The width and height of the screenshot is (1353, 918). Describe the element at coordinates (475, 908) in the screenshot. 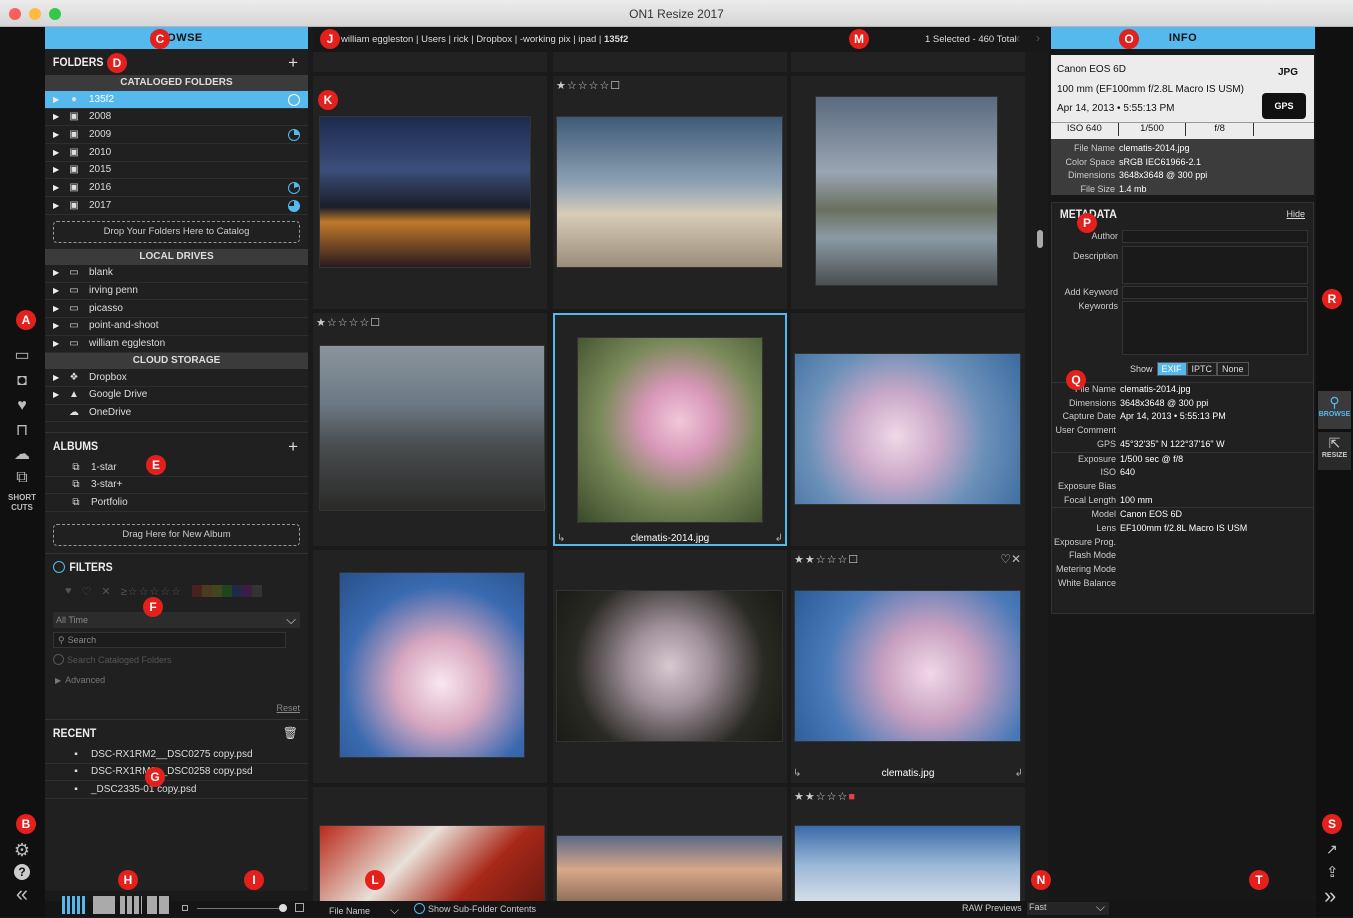

I see `show-subfolder-toggle: Show Sub-Folder Contents` at that location.